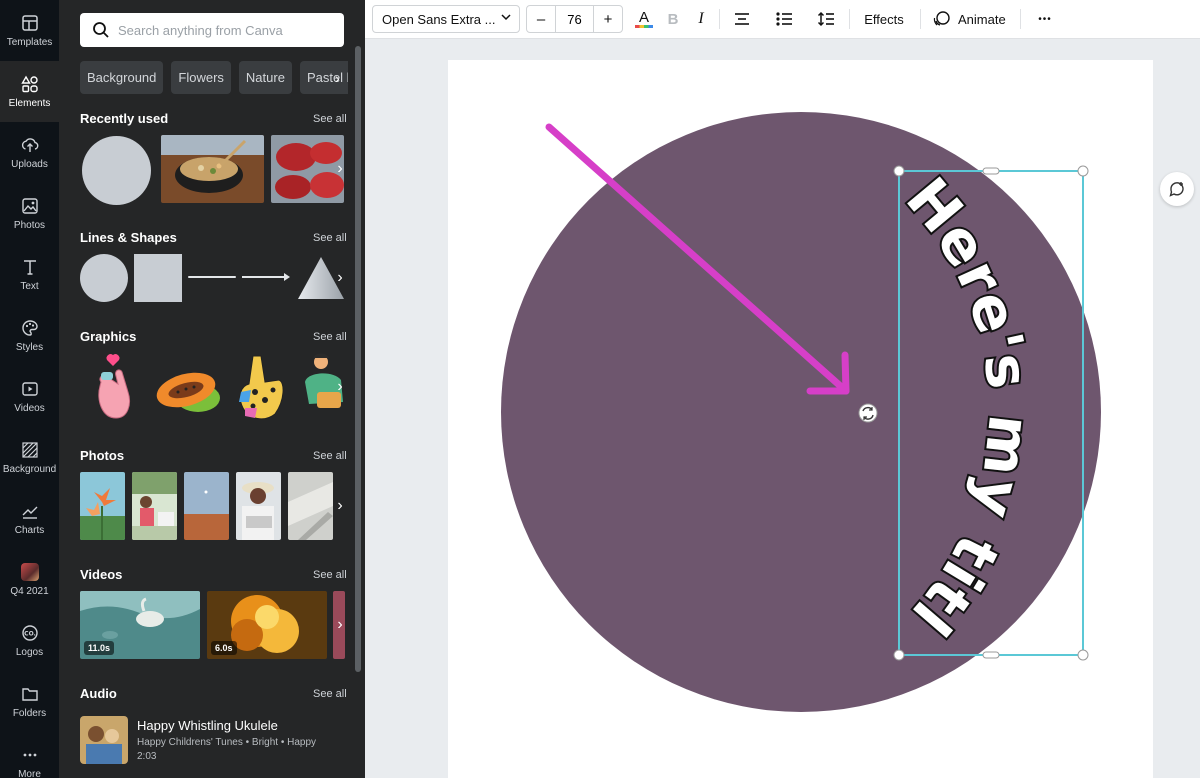  I want to click on rail-item-q4-2021: Q4 2021, so click(29, 579).